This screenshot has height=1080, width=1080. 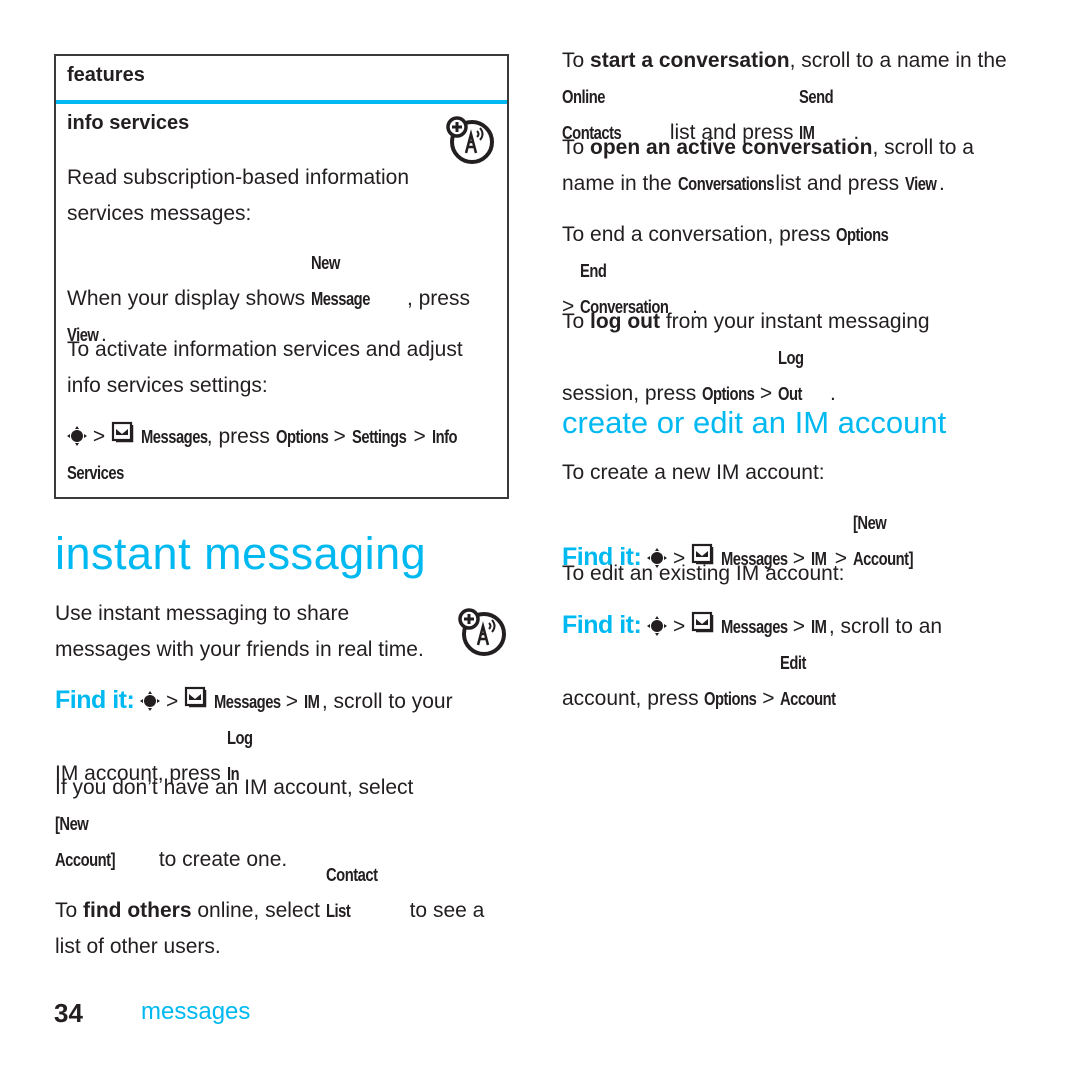 What do you see at coordinates (106, 75) in the screenshot?
I see `feature-box-header-label: features` at bounding box center [106, 75].